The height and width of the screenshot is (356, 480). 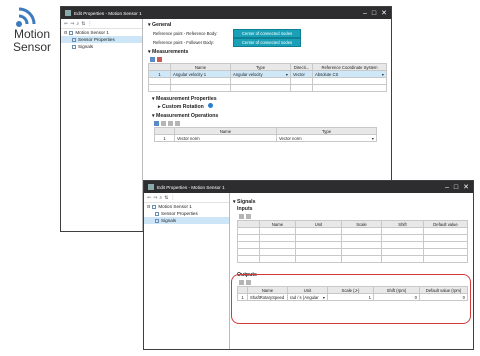 I want to click on move-up-icon, so click(x=170, y=123).